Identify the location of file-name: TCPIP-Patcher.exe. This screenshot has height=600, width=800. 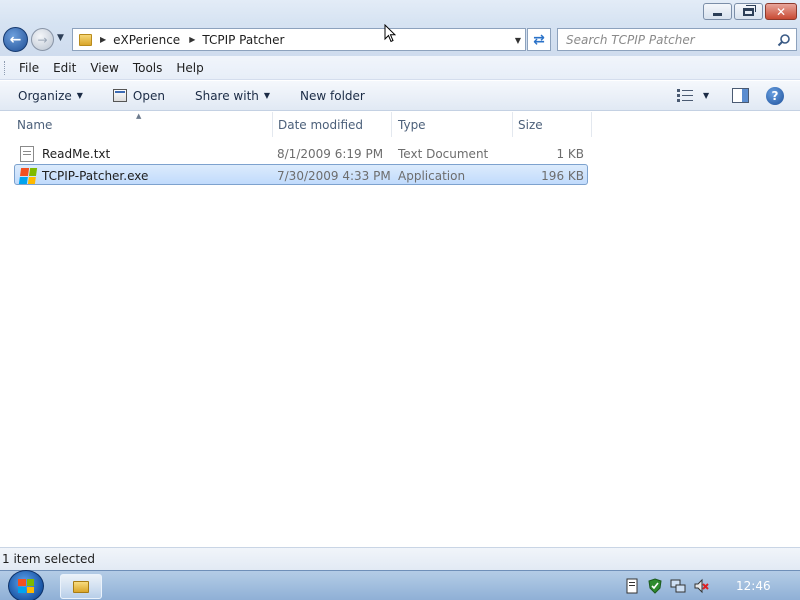
(95, 175).